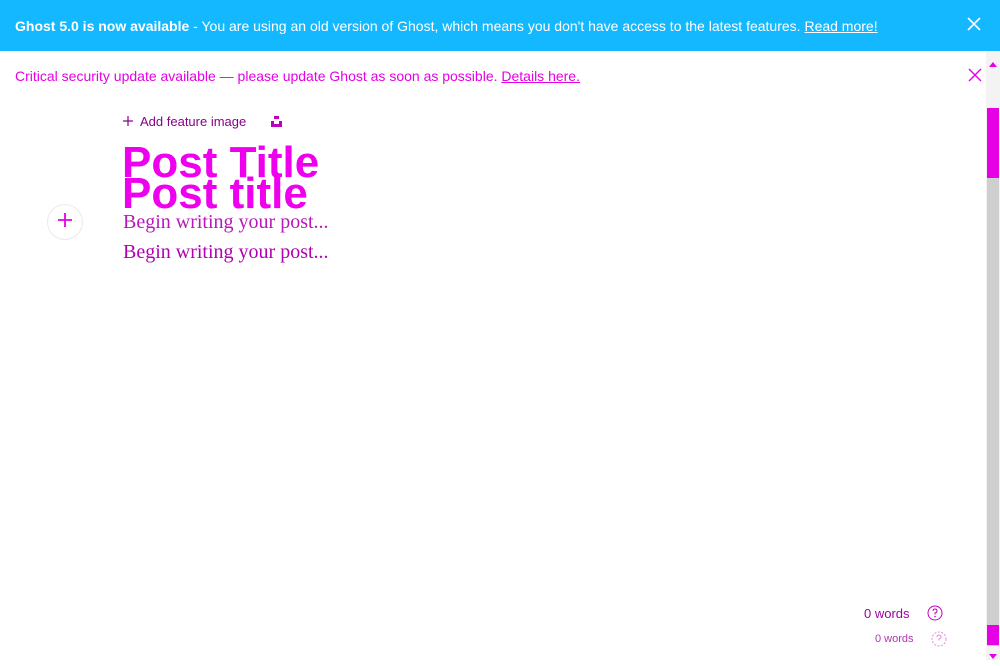 This screenshot has width=1000, height=666. Describe the element at coordinates (935, 613) in the screenshot. I see `help-icon` at that location.